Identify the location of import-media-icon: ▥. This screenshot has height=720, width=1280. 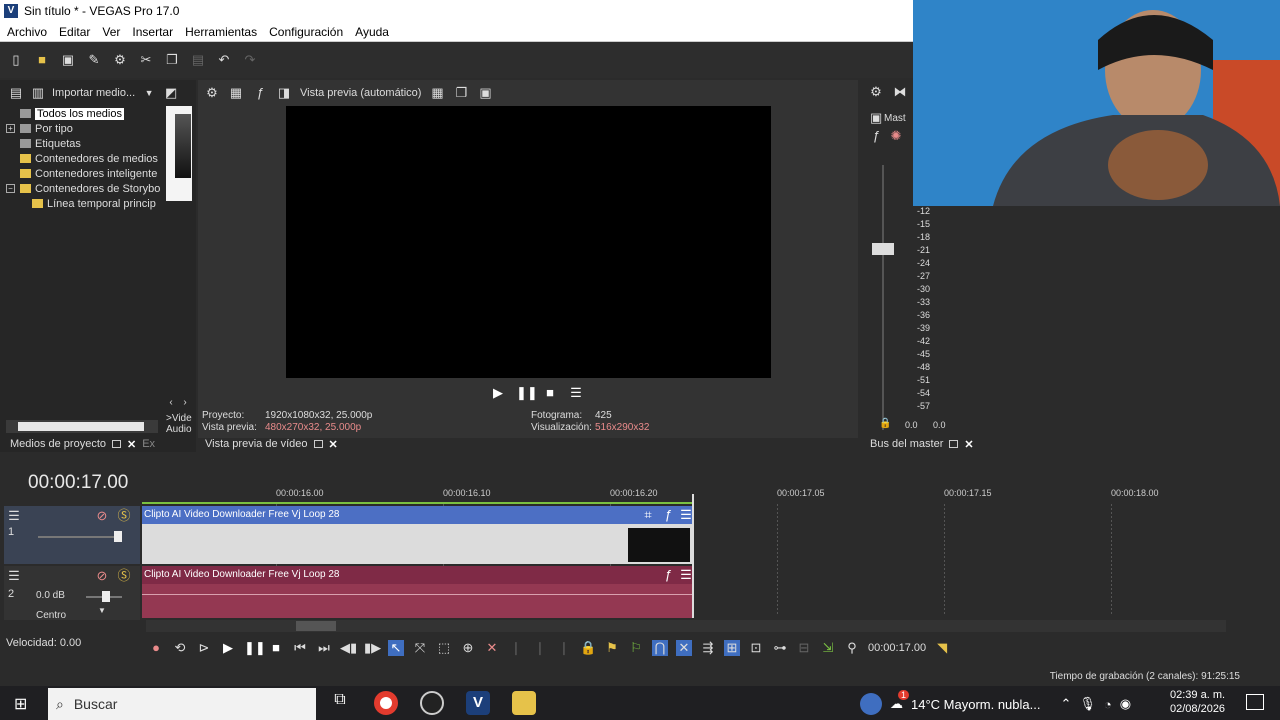
(38, 93).